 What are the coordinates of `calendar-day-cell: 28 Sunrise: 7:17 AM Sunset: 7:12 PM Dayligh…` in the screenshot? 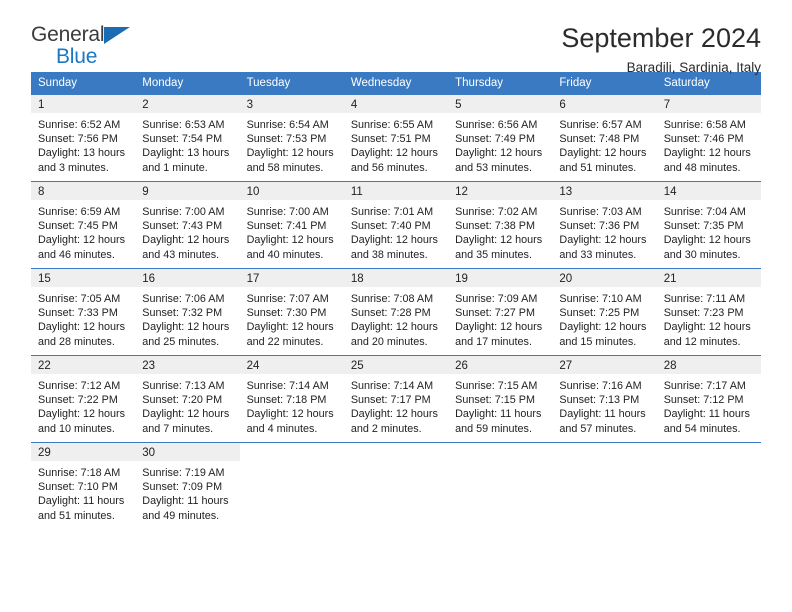 It's located at (708, 399).